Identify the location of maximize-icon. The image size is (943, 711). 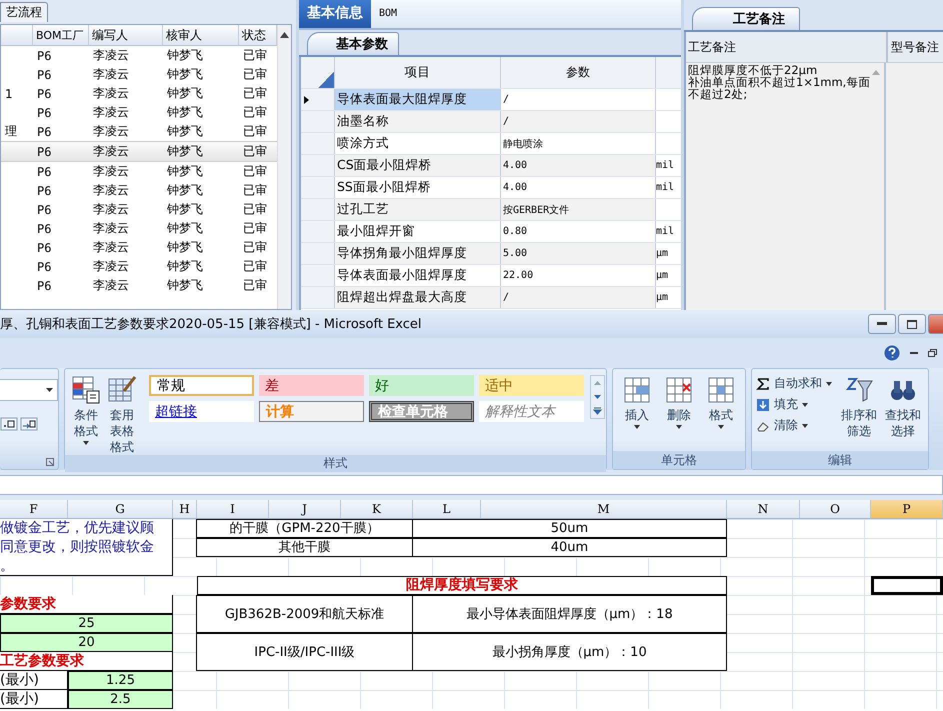
(912, 324).